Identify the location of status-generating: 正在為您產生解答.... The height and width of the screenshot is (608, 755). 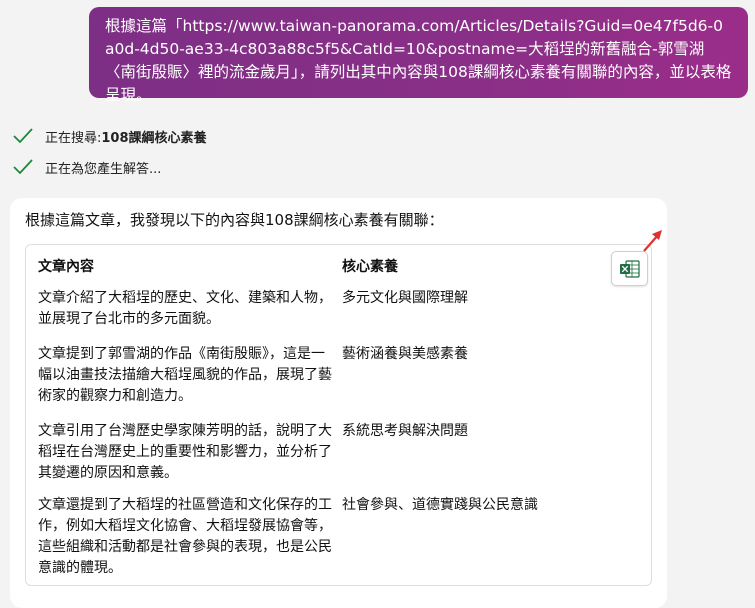
(86, 167).